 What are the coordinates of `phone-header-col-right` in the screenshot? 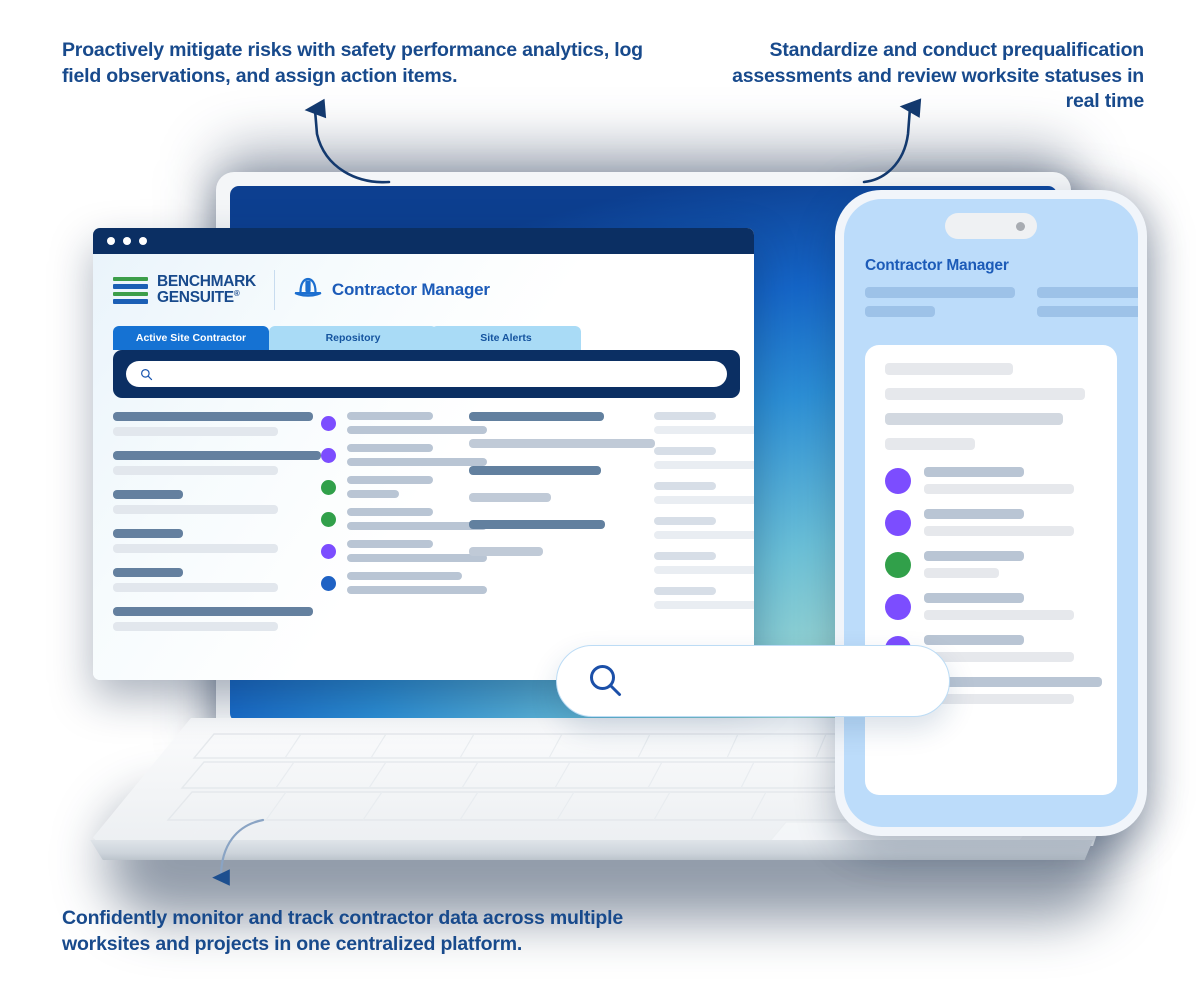 It's located at (1087, 302).